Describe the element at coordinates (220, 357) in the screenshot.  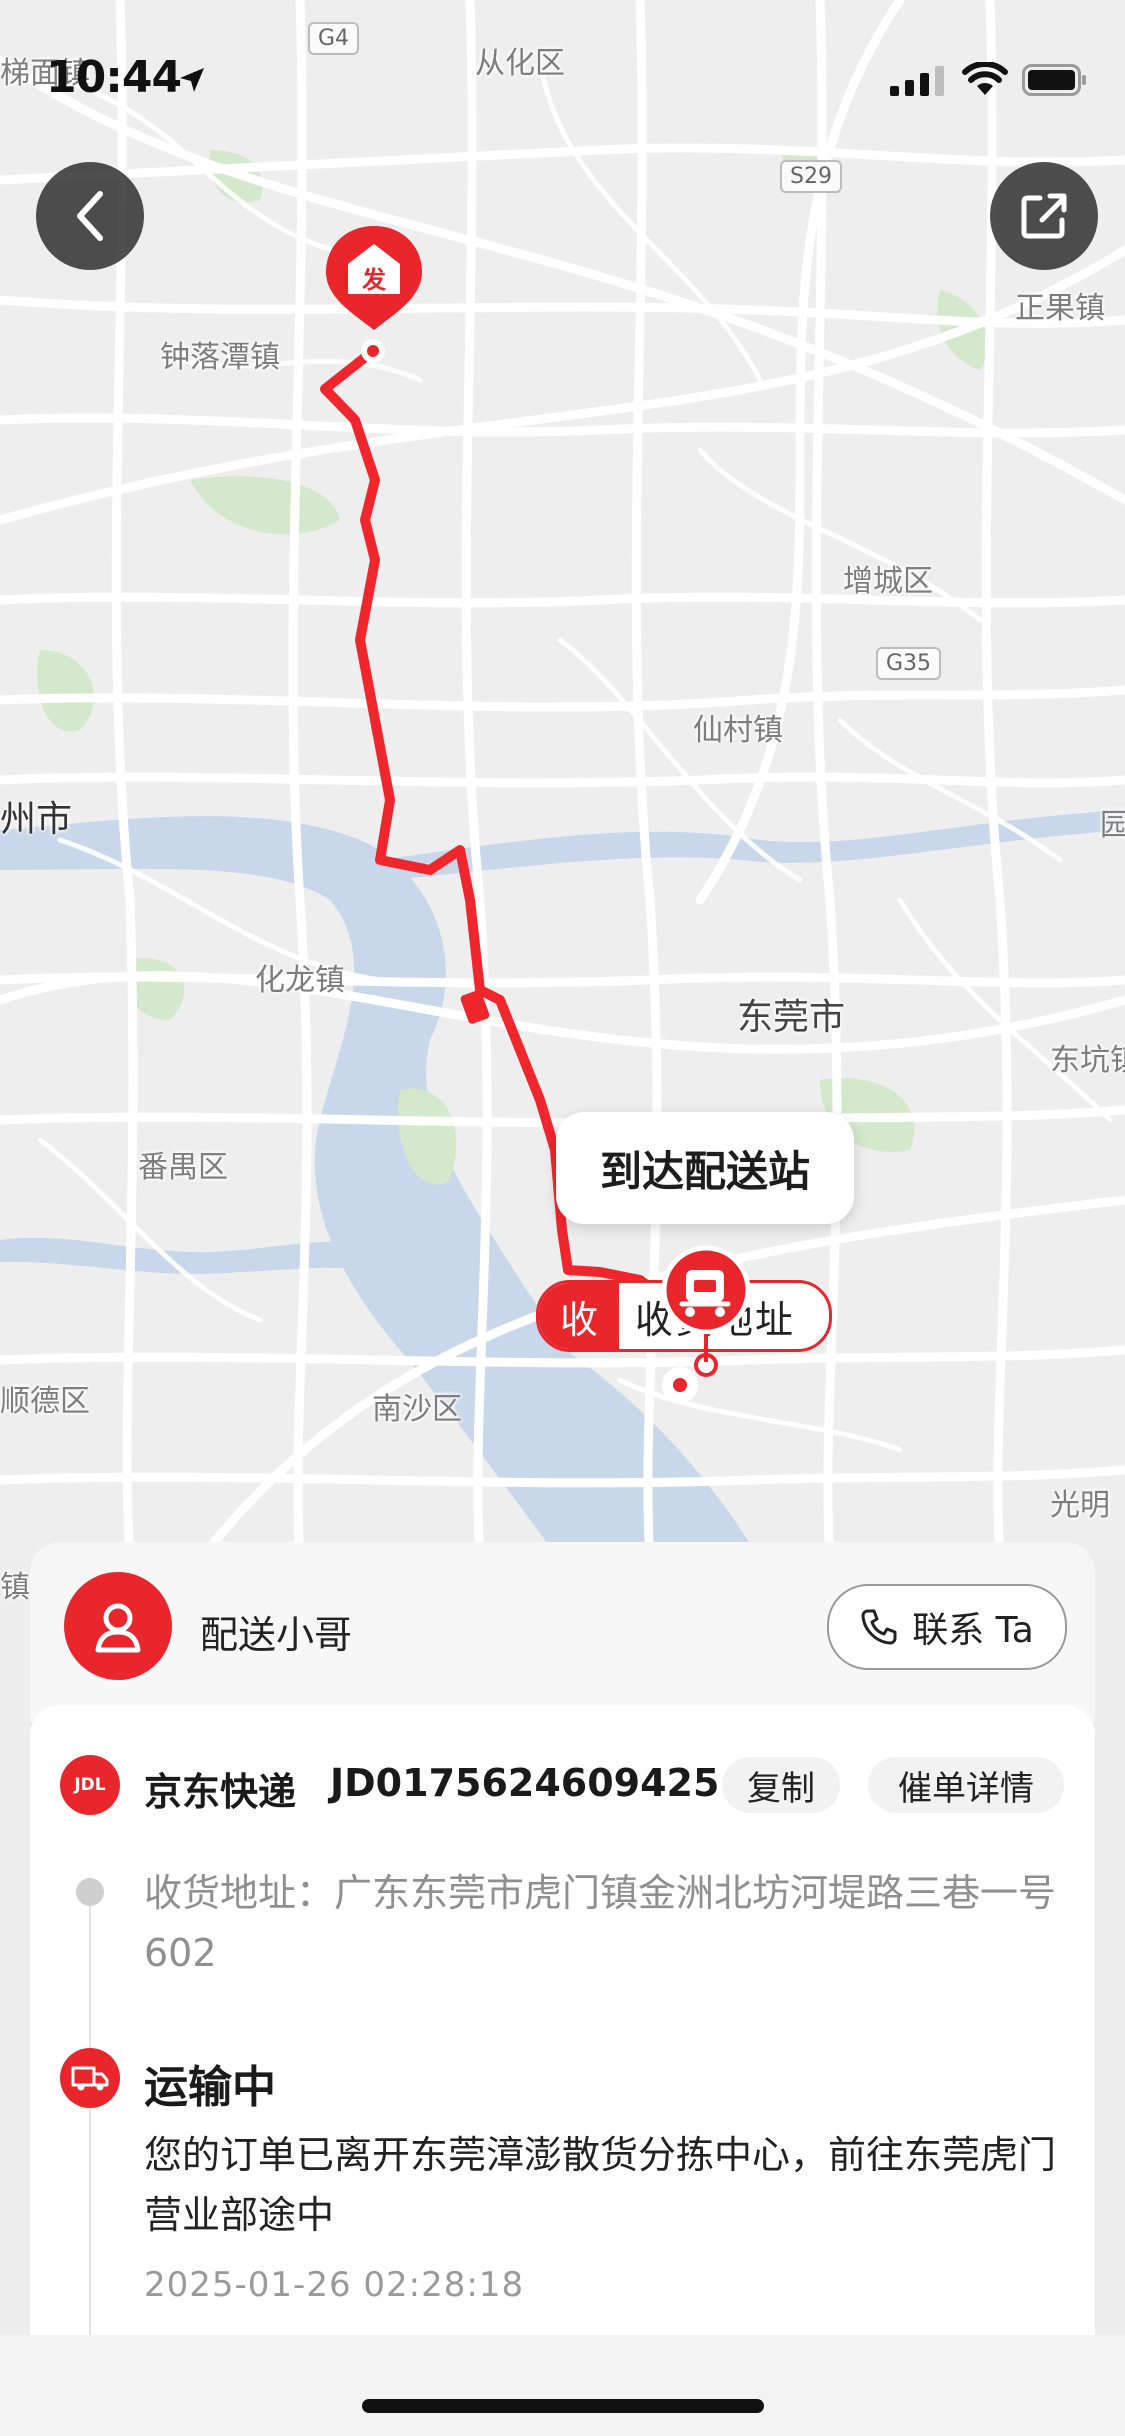
I see `map-label-zhongluotan: 钟落潭镇` at that location.